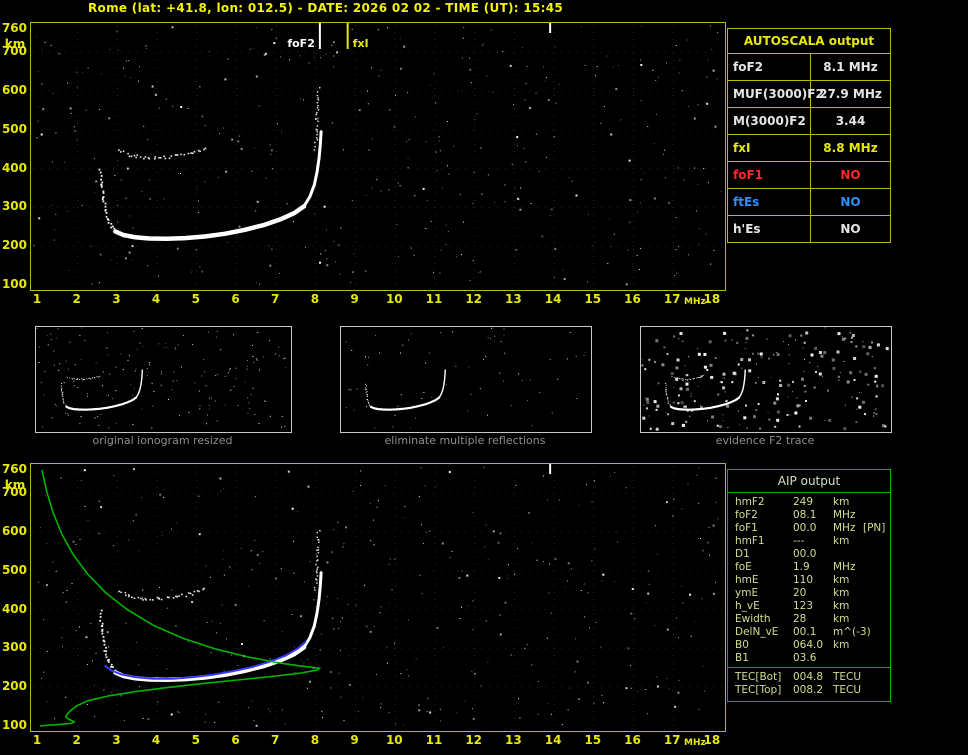 This screenshot has width=968, height=755. What do you see at coordinates (747, 580) in the screenshot?
I see `aip-cell-name: hmE` at bounding box center [747, 580].